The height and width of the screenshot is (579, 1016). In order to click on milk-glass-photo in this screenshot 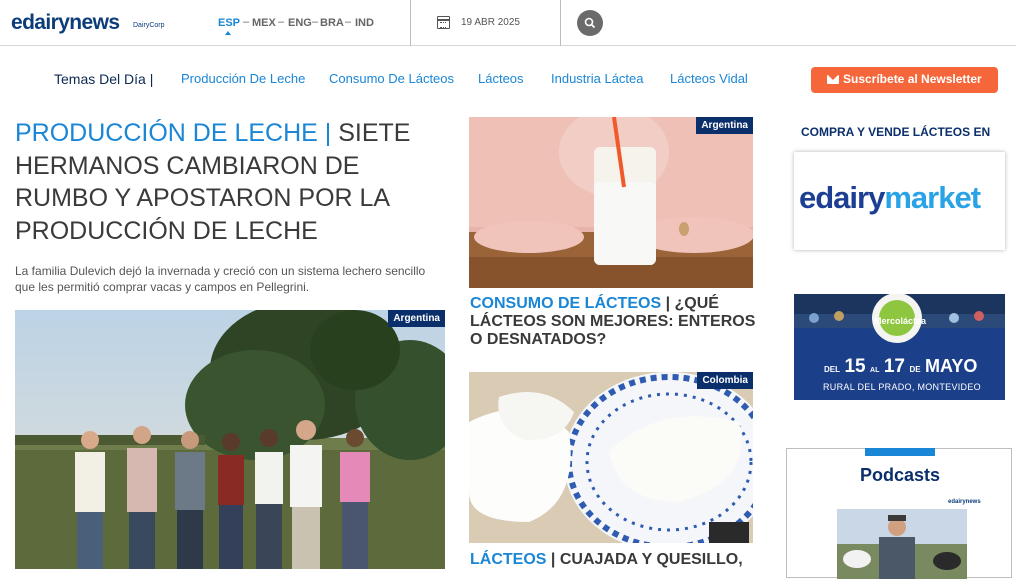, I will do `click(611, 202)`.